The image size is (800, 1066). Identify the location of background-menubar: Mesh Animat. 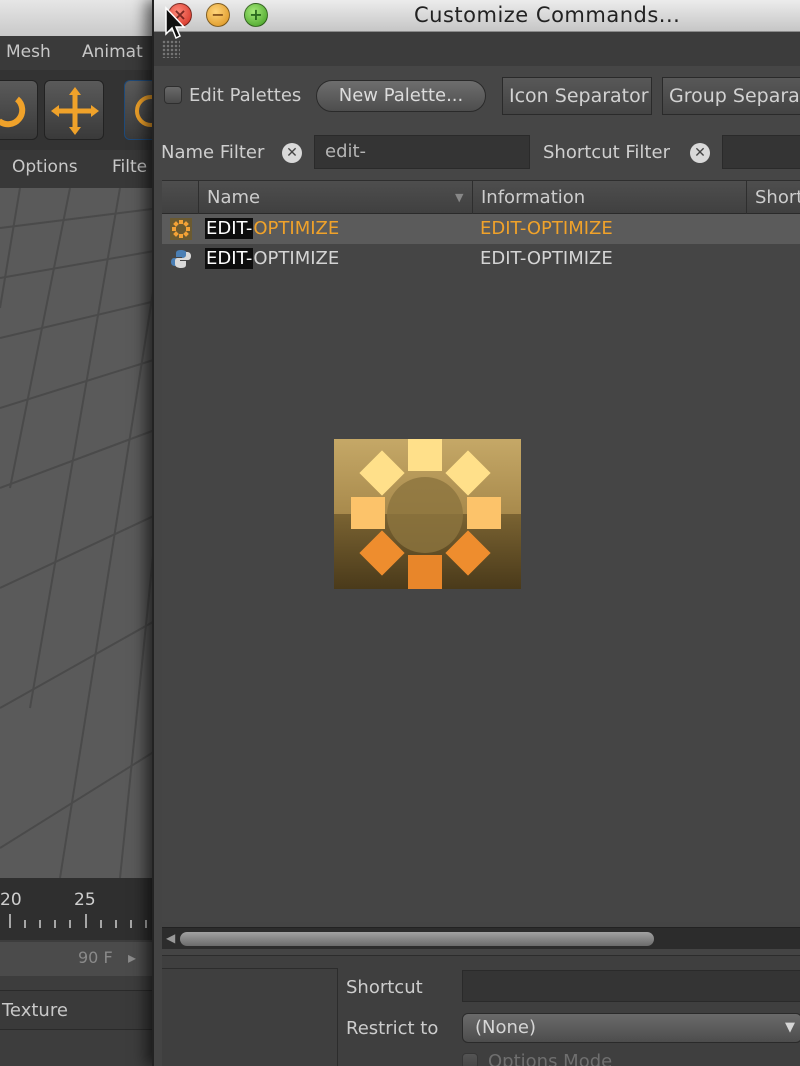
(80, 53).